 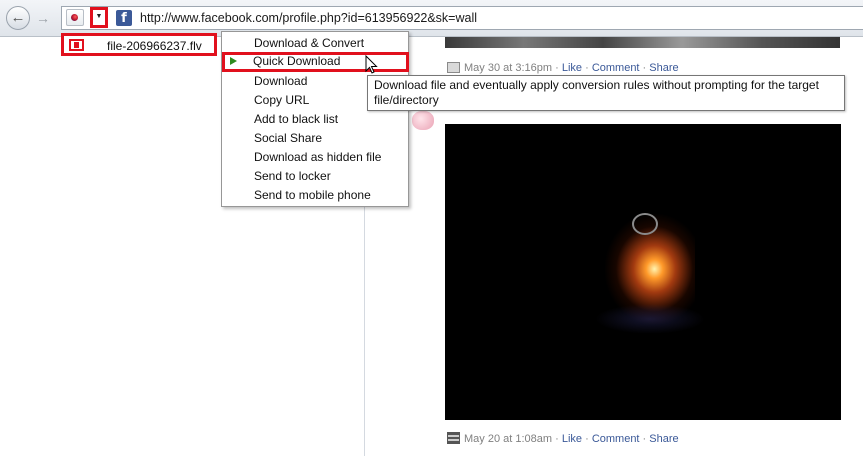 What do you see at coordinates (315, 157) in the screenshot?
I see `menu-item-download-hidden: Download as hidden file` at bounding box center [315, 157].